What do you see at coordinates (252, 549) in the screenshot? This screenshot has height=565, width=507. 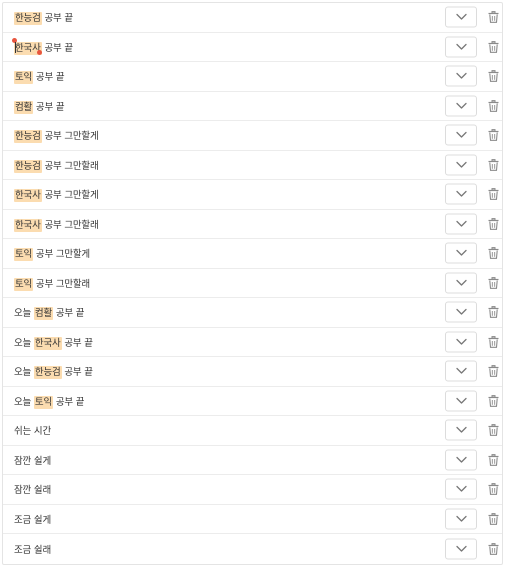 I see `list-item: 조금 쉴래` at bounding box center [252, 549].